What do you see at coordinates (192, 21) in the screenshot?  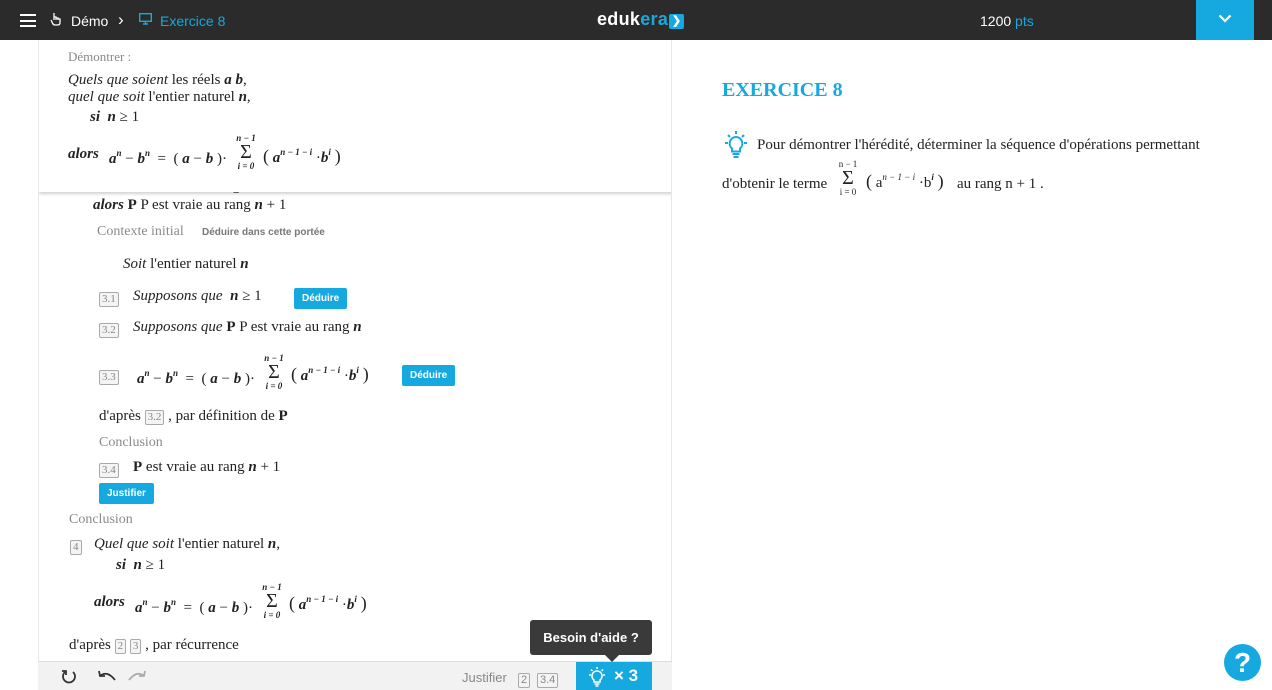 I see `breadcrumb-exercise: Exercice 8` at bounding box center [192, 21].